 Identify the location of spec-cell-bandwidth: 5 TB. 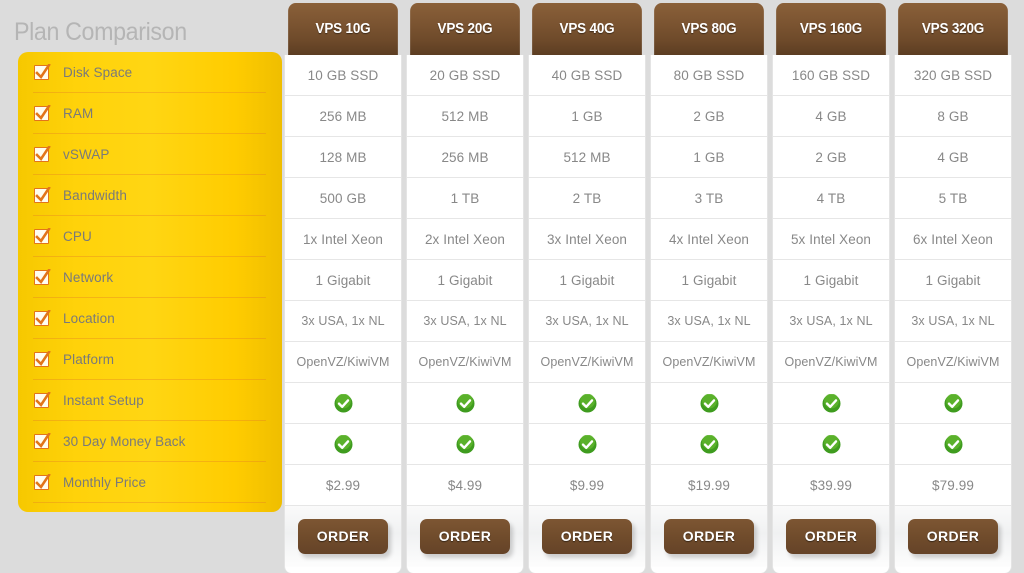
(953, 198).